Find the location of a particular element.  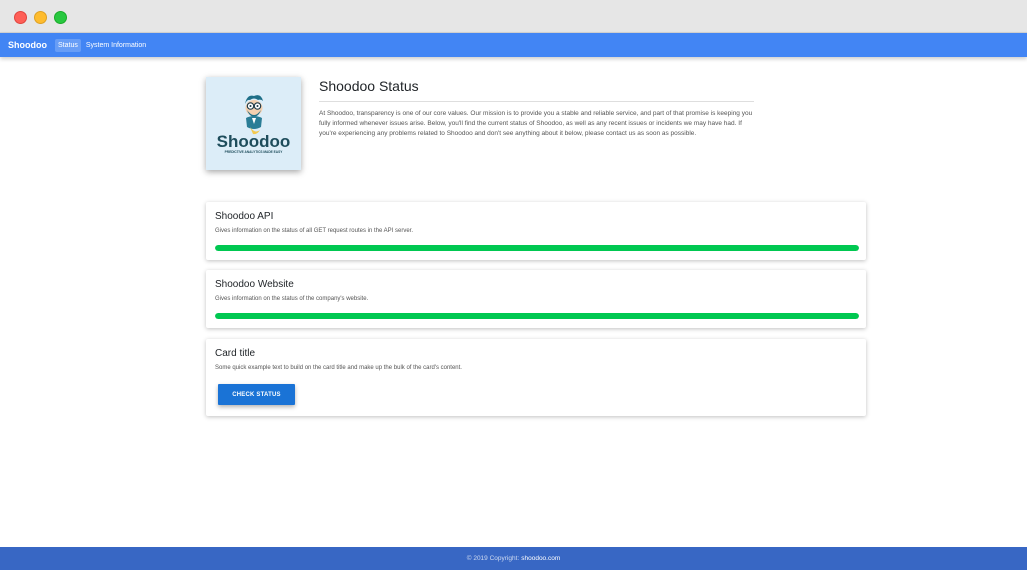

maximize-window-icon is located at coordinates (60, 17).